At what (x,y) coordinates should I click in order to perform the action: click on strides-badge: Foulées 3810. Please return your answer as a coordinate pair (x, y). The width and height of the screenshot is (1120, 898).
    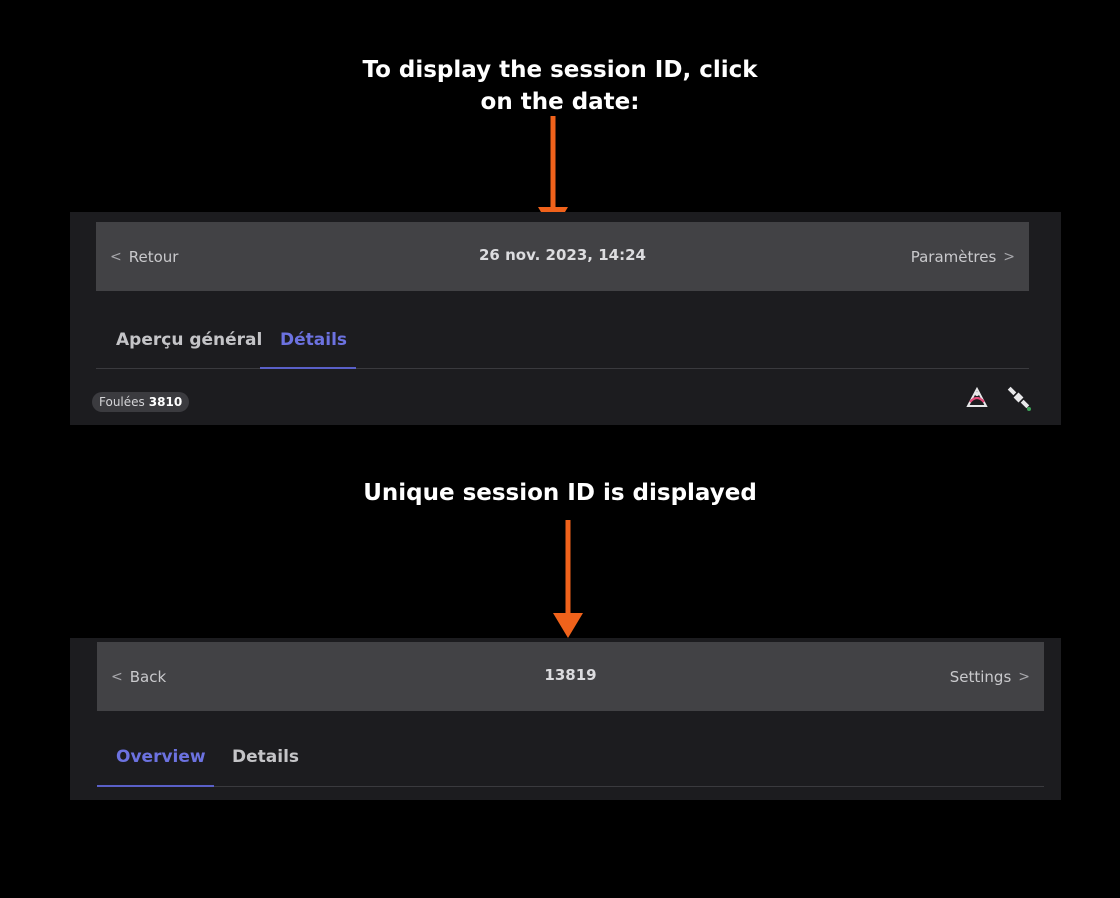
    Looking at the image, I should click on (141, 402).